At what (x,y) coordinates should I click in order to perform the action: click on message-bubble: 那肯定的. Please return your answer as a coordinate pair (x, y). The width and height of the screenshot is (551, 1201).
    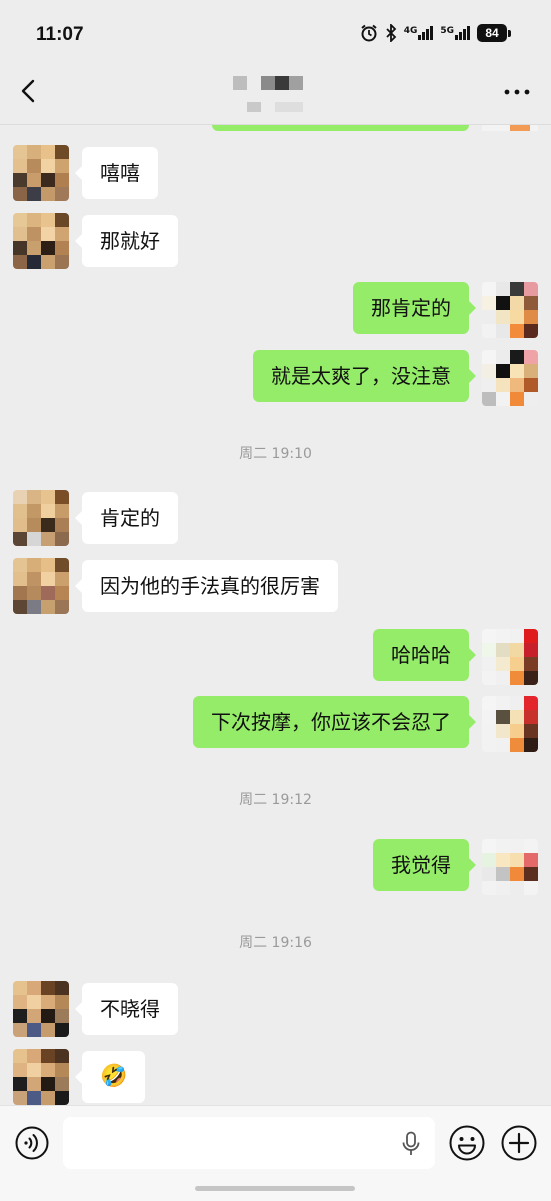
    Looking at the image, I should click on (414, 308).